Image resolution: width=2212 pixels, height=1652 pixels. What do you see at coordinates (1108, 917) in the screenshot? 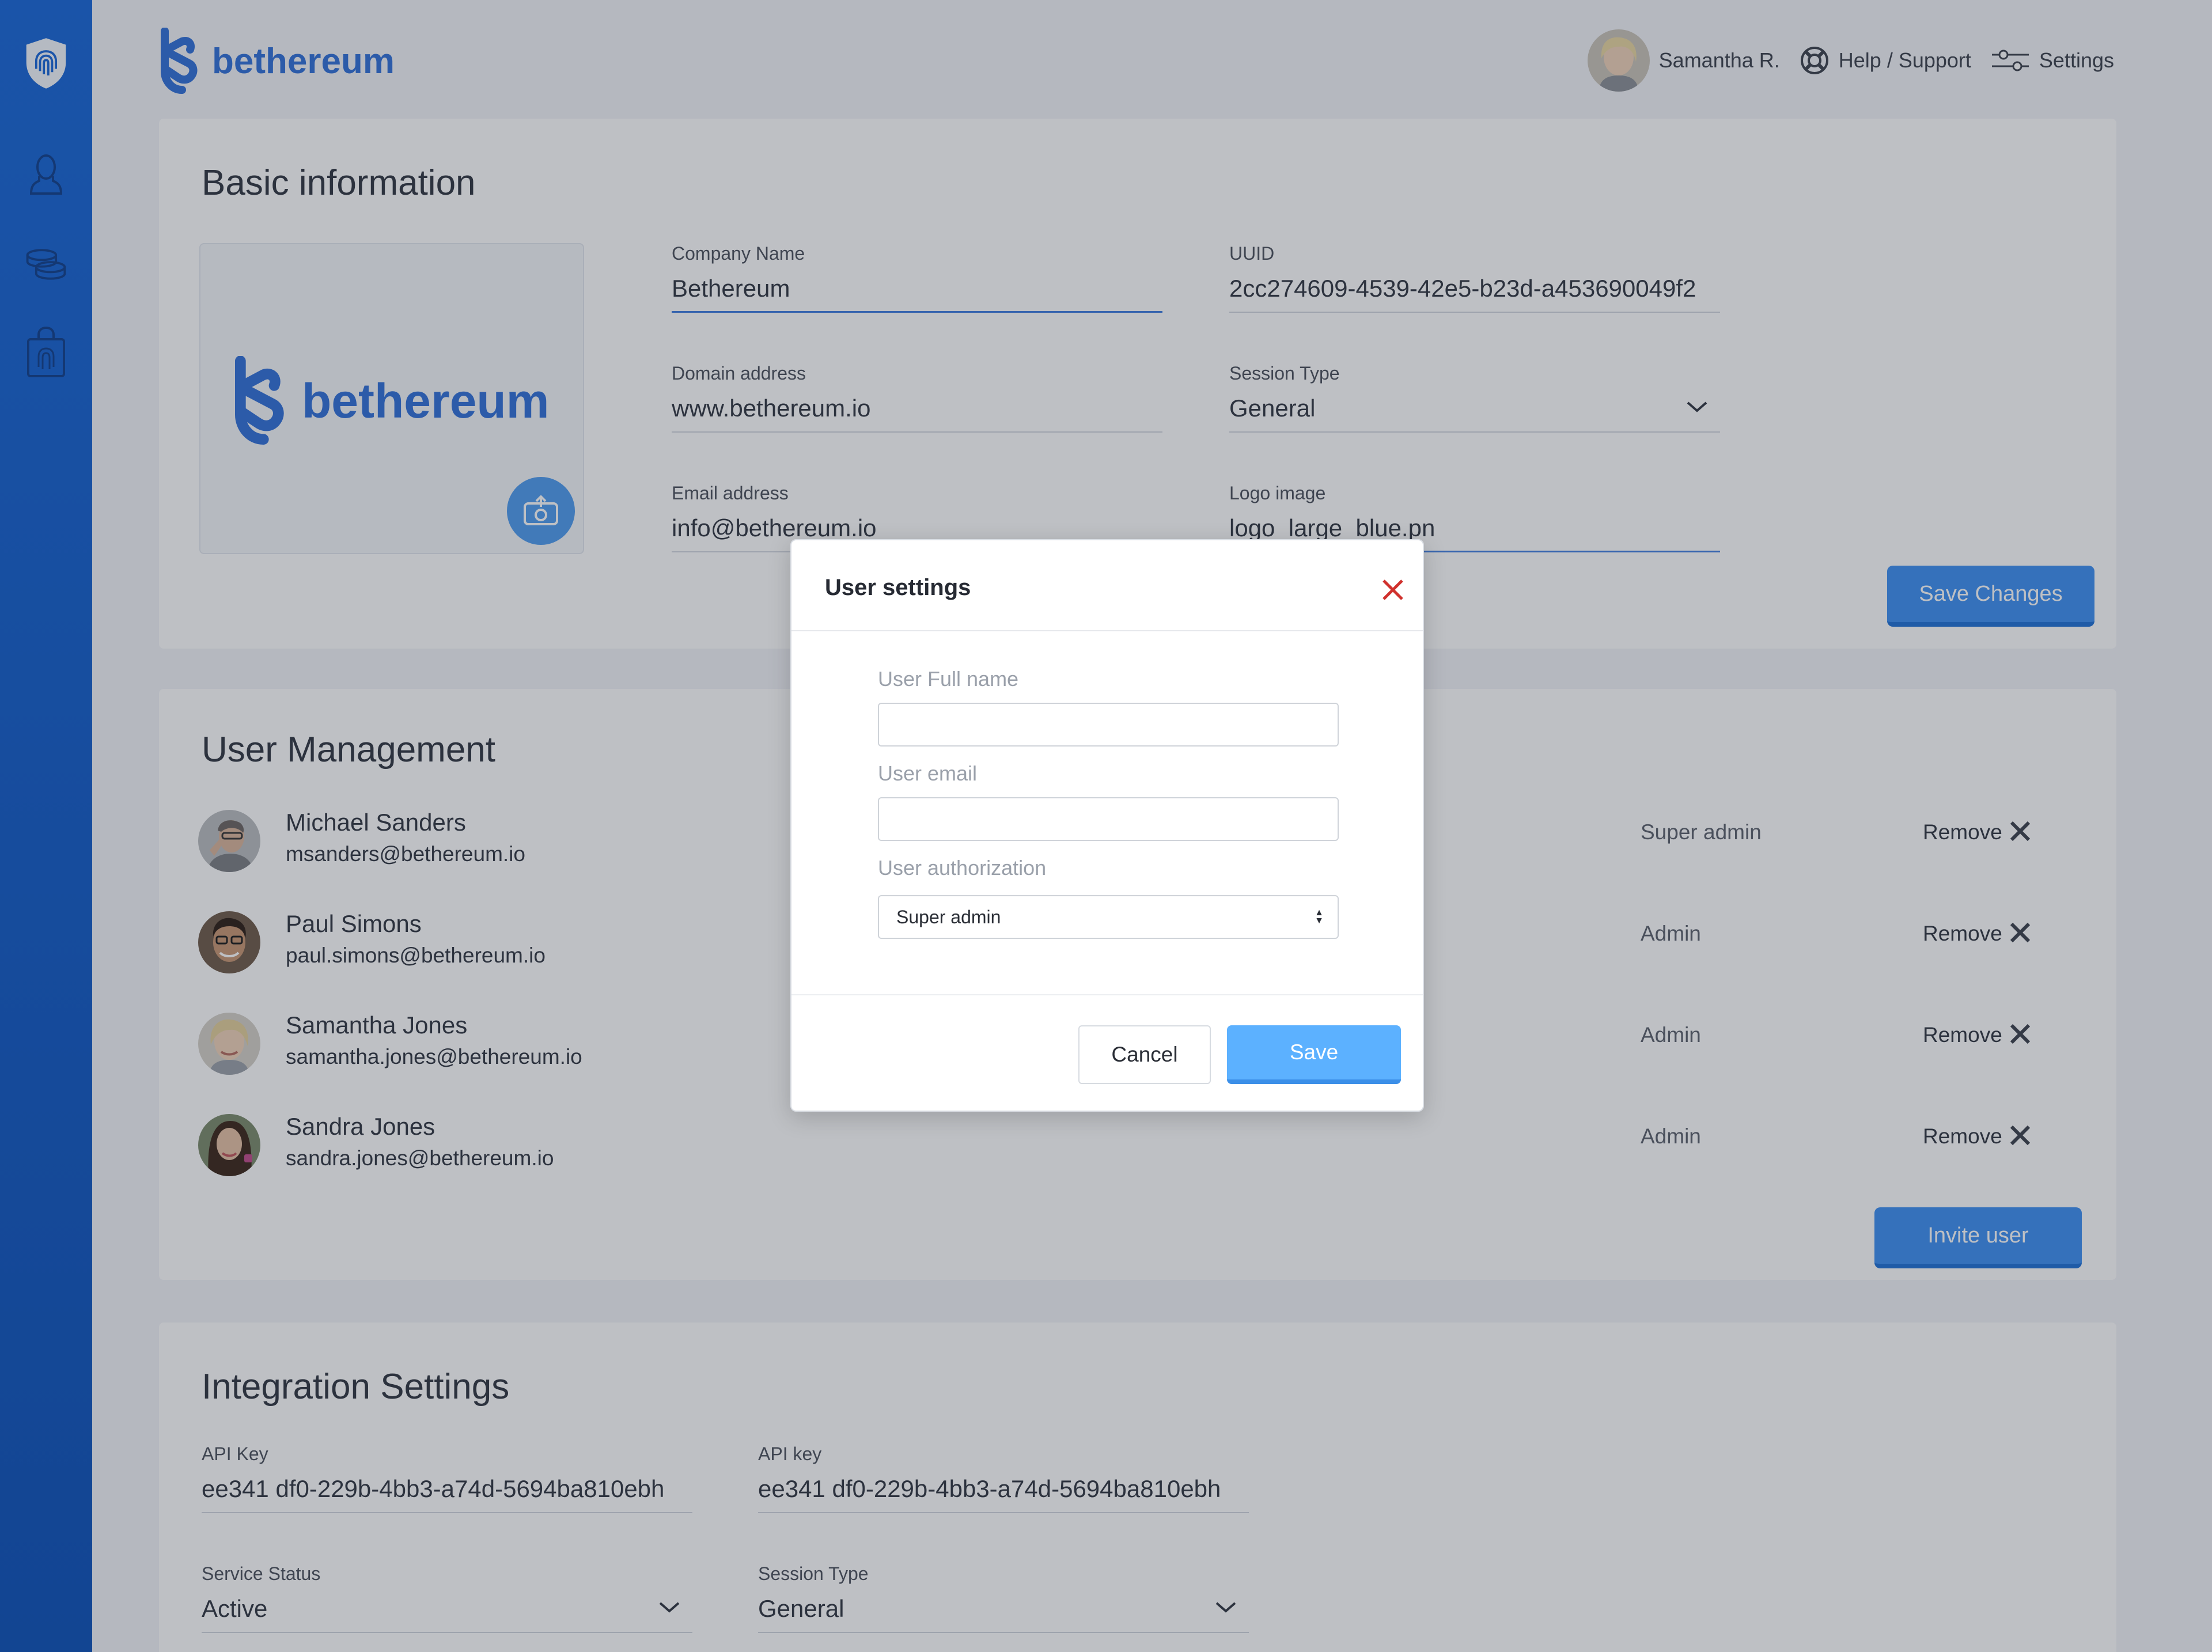
I see `authorization-select: Super admin ▲ ▼` at bounding box center [1108, 917].